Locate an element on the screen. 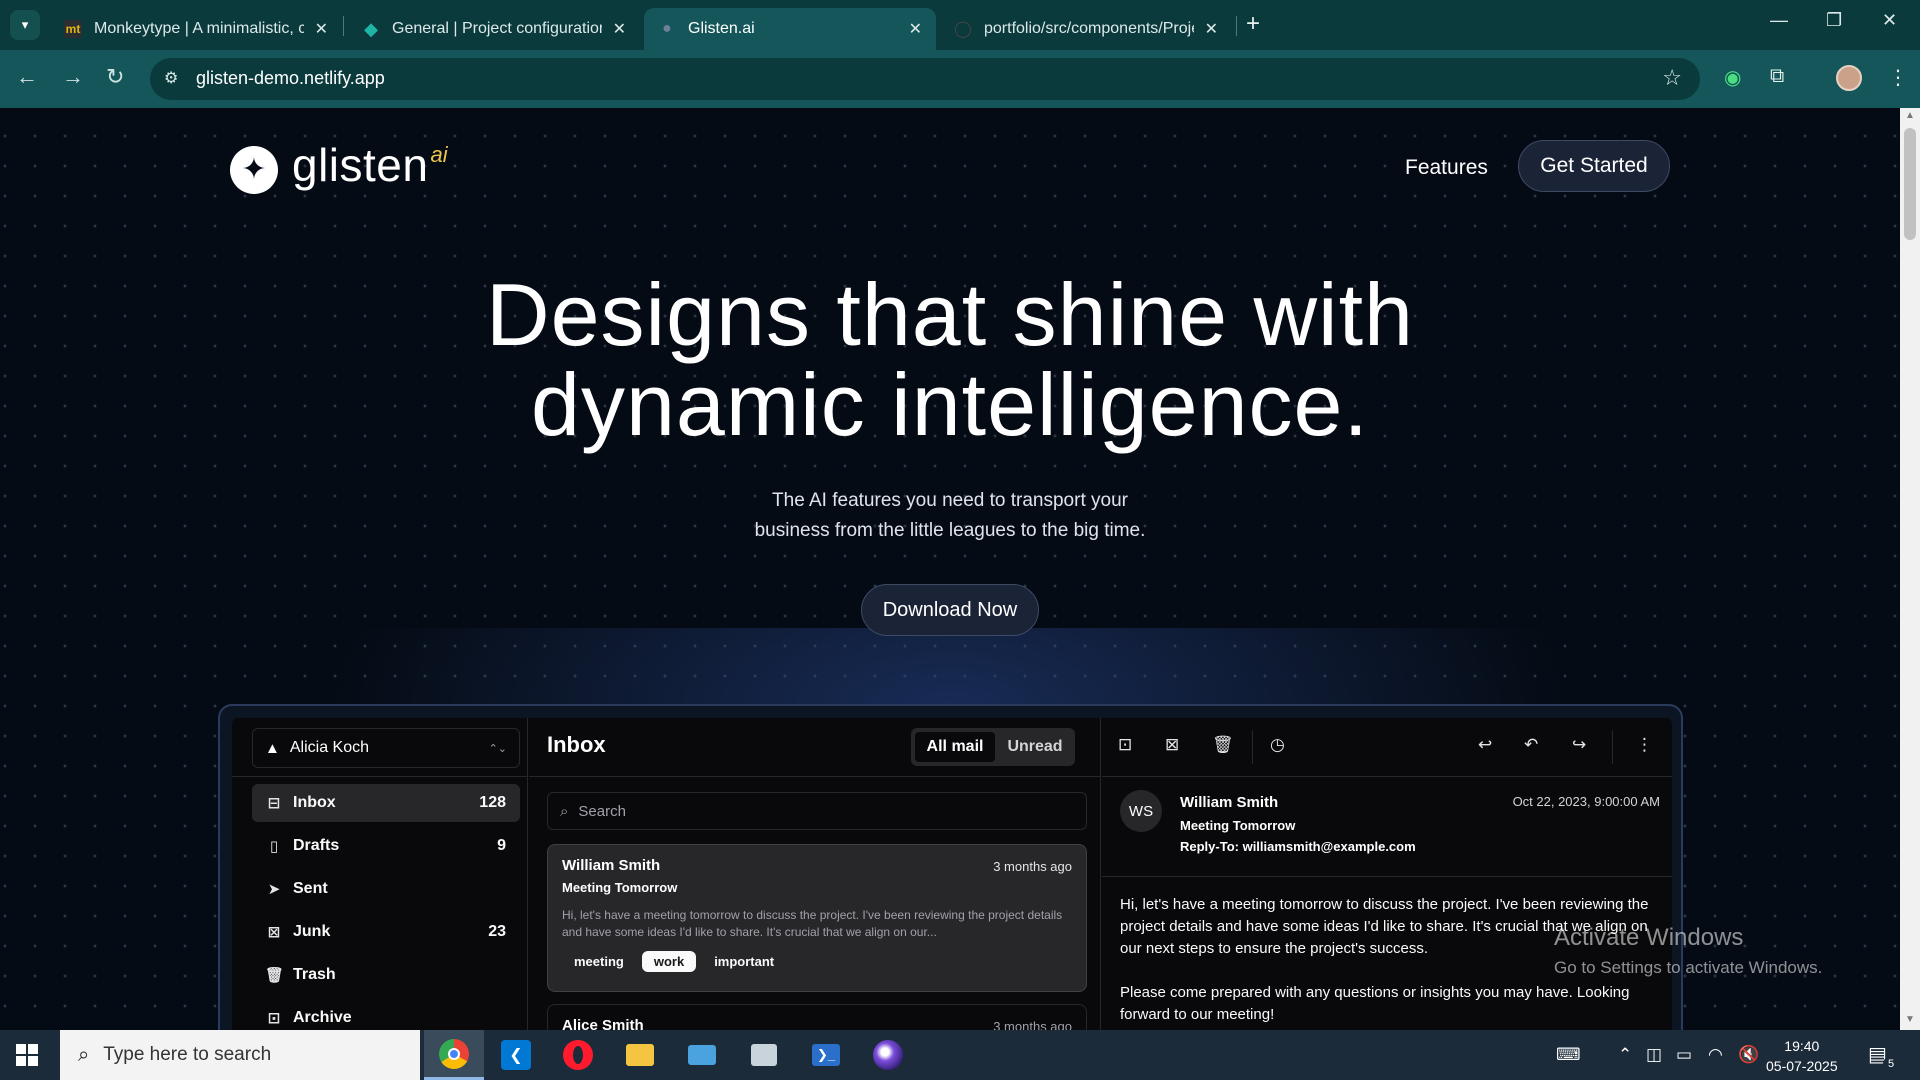 Image resolution: width=1920 pixels, height=1080 pixels. powershell-icon: ❯_ is located at coordinates (826, 1055).